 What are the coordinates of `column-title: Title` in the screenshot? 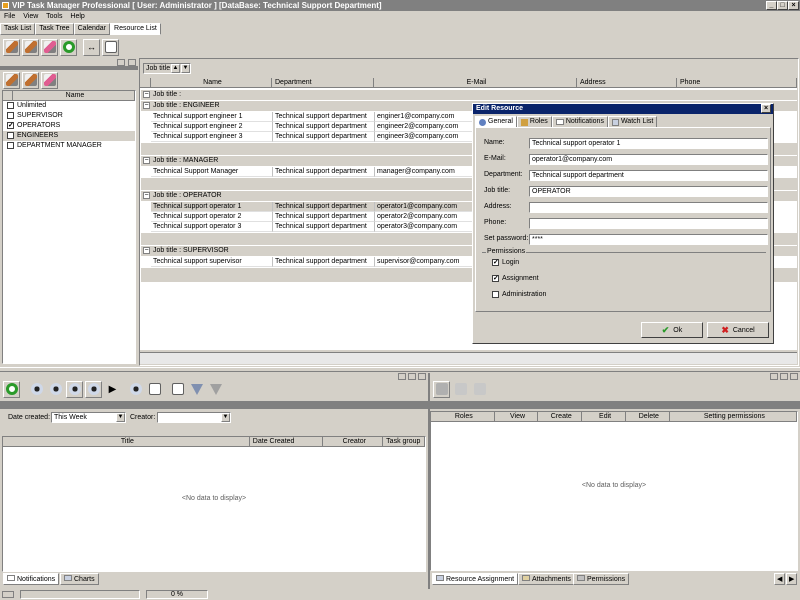 It's located at (126, 442).